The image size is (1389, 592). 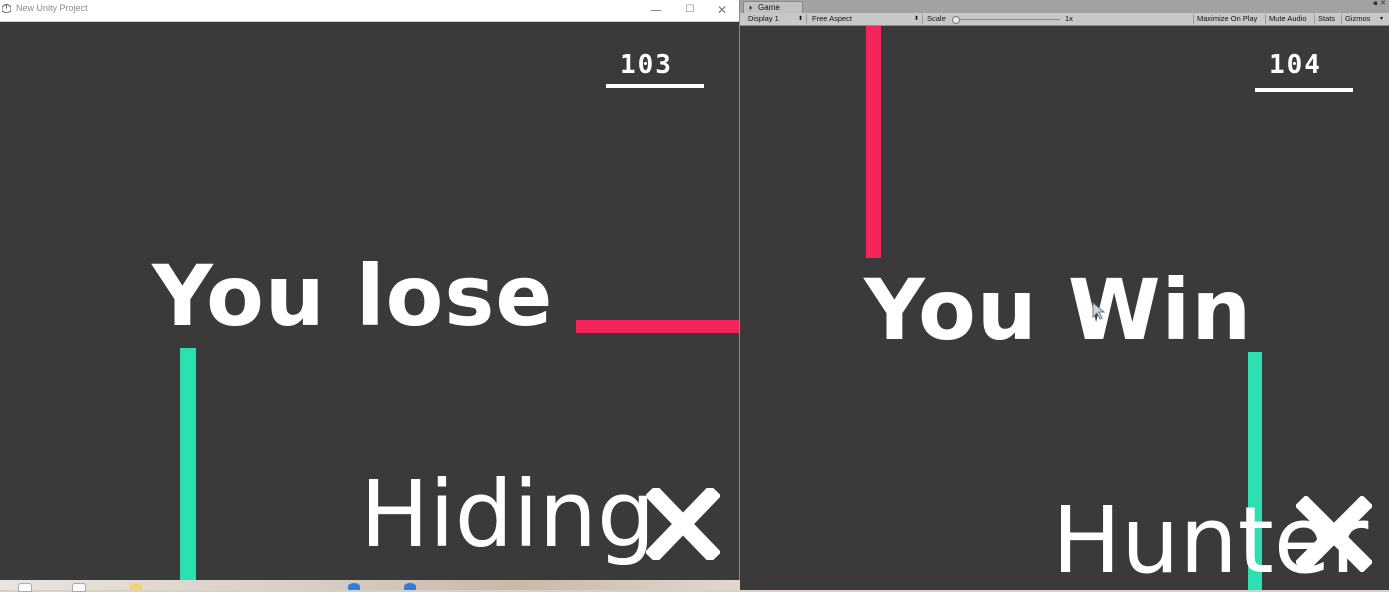 I want to click on aspect-dropdown: Free Aspect ⬍, so click(x=864, y=19).